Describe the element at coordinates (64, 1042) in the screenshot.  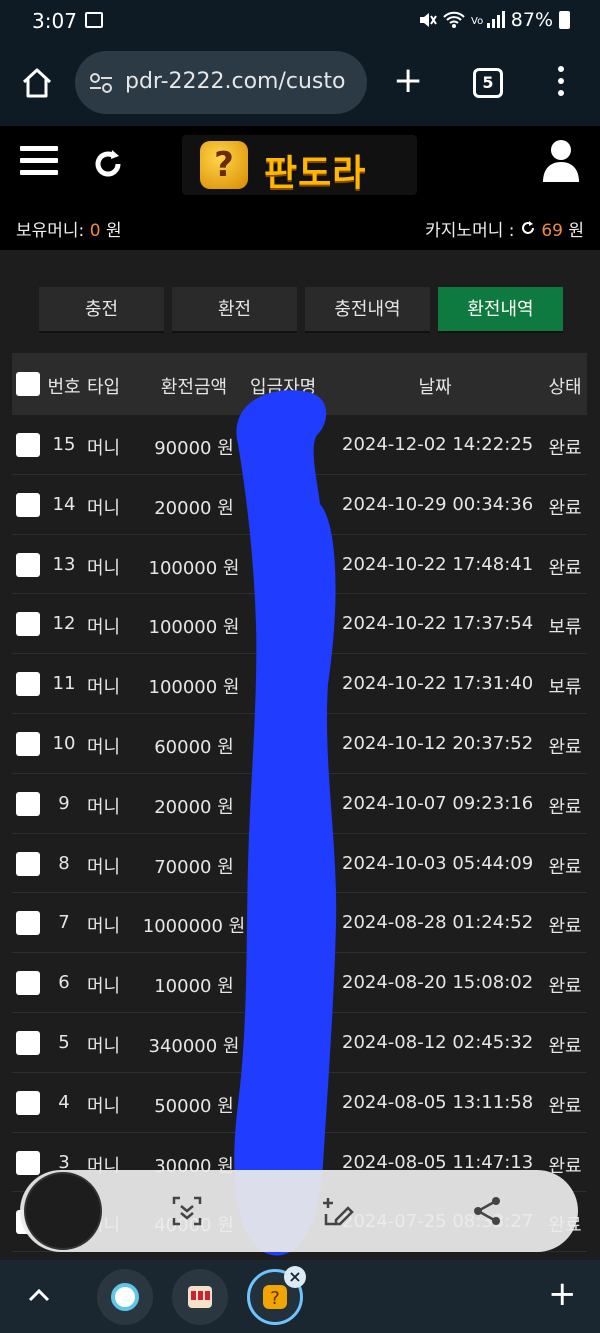
I see `row-number: 5` at that location.